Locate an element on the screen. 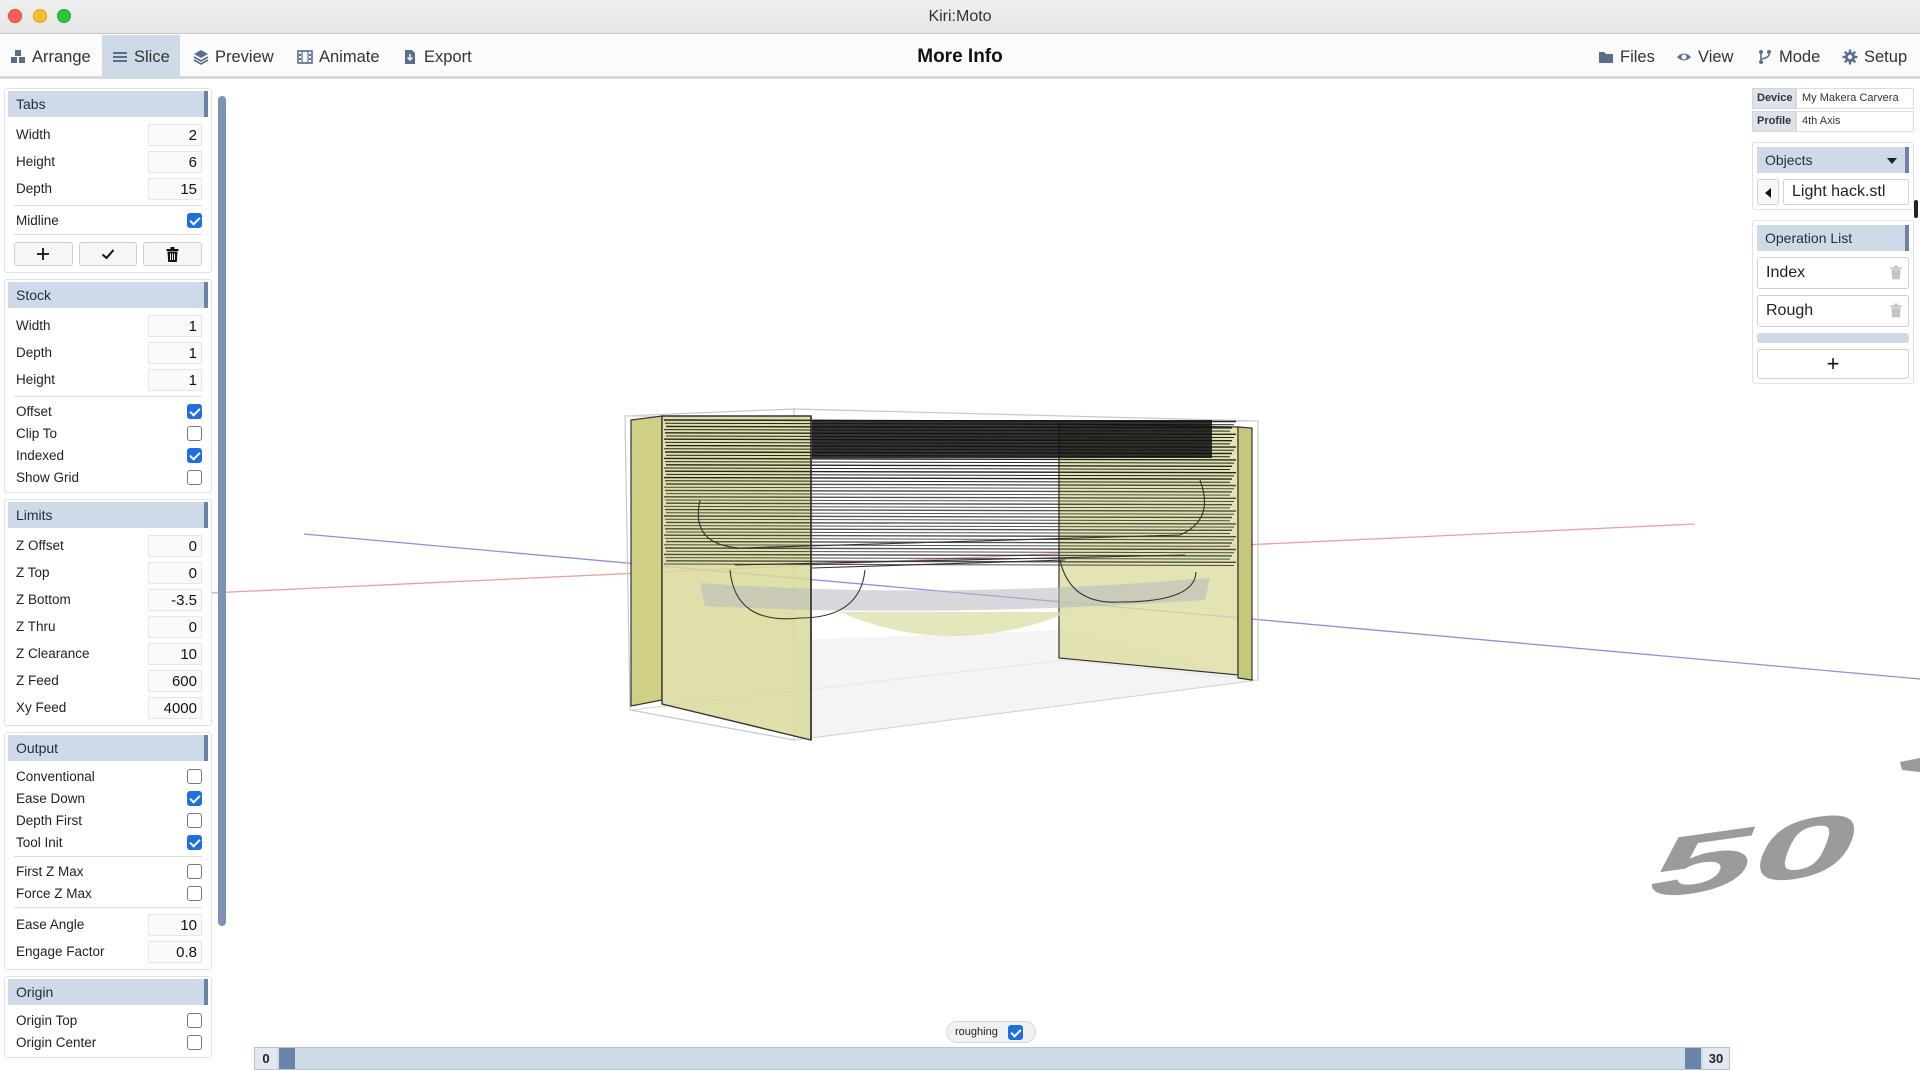  arrange-button: Arrange is located at coordinates (50, 57).